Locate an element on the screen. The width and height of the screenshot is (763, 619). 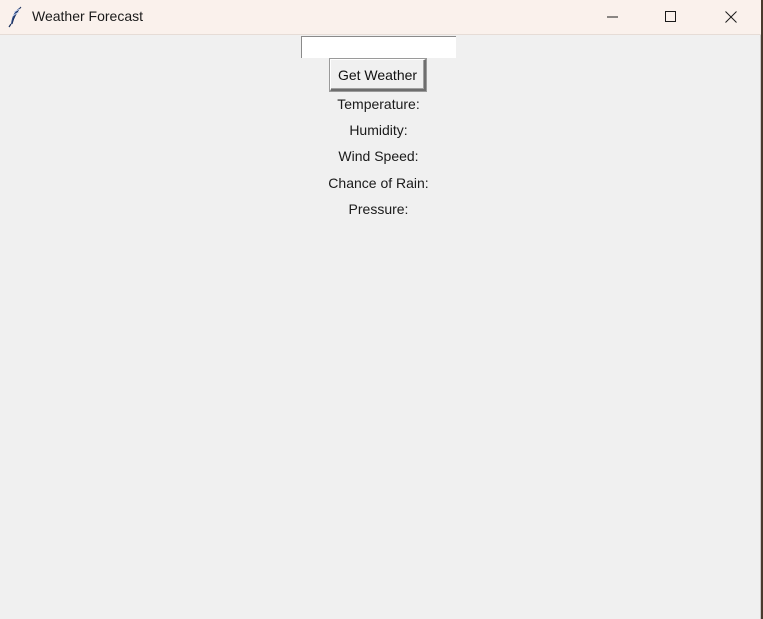
humidity-label: Humidity: is located at coordinates (378, 130).